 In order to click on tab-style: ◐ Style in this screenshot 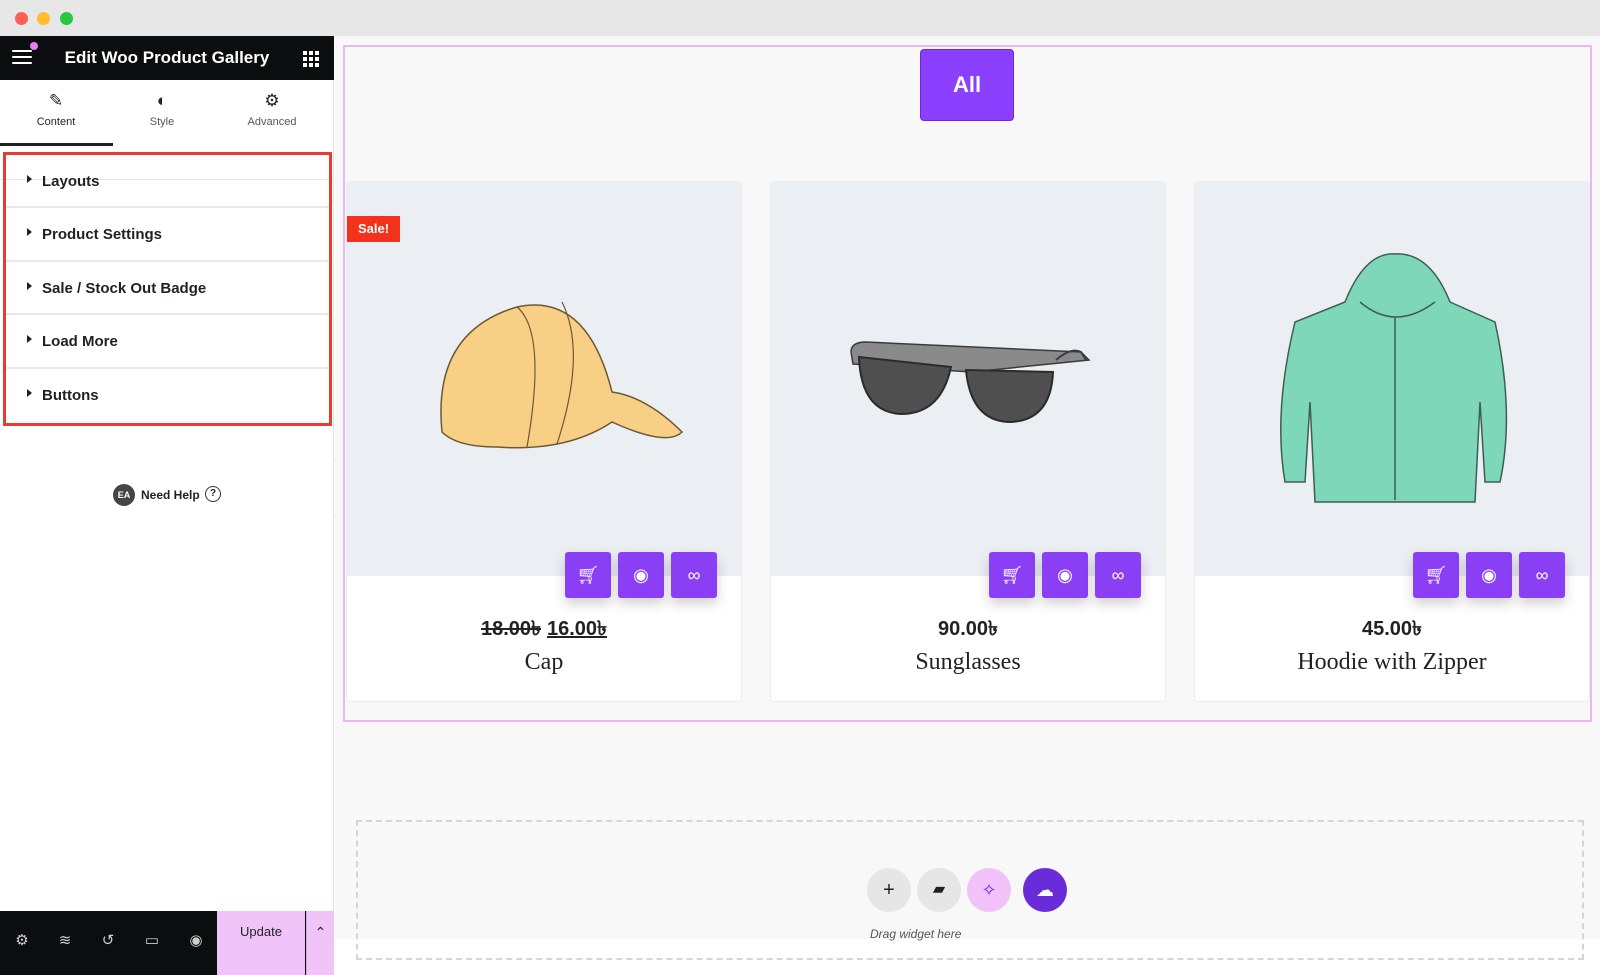, I will do `click(162, 118)`.